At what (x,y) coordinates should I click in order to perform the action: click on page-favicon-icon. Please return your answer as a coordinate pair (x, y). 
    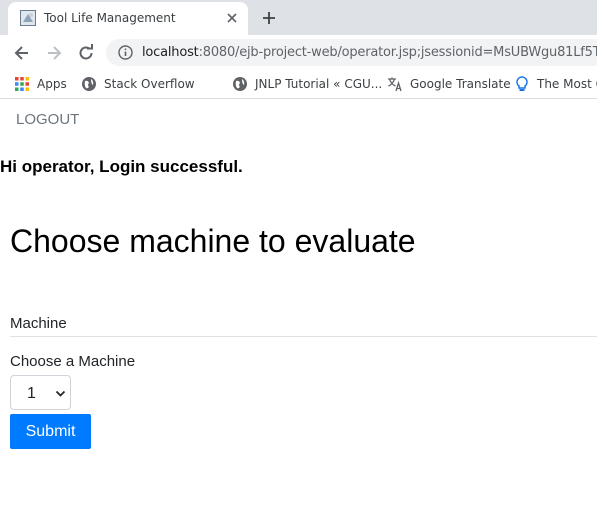
    Looking at the image, I should click on (28, 18).